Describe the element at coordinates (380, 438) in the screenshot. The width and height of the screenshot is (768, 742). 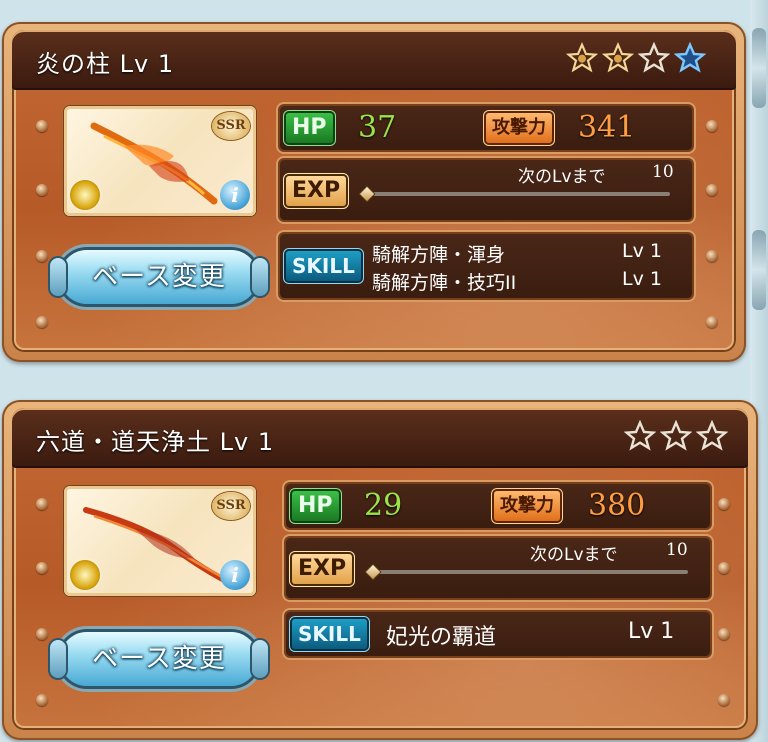
I see `card-title-bar: 六道・道天浄土 Lv 1` at that location.